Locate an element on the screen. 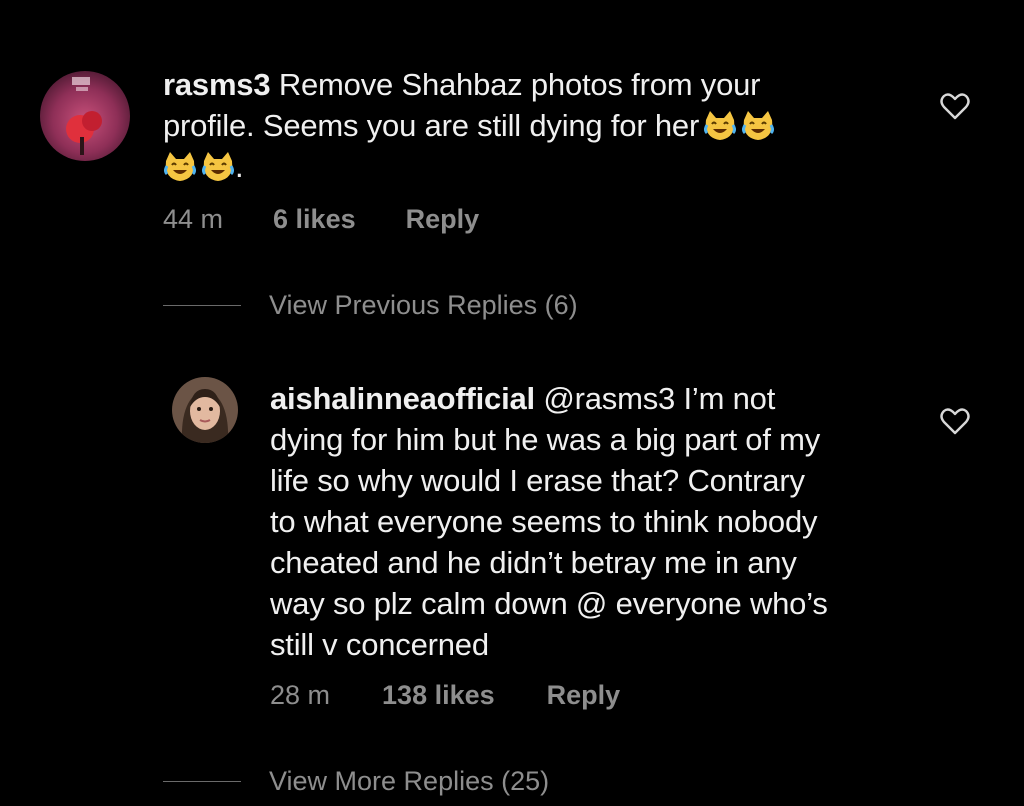  comment-text-part: . is located at coordinates (239, 166).